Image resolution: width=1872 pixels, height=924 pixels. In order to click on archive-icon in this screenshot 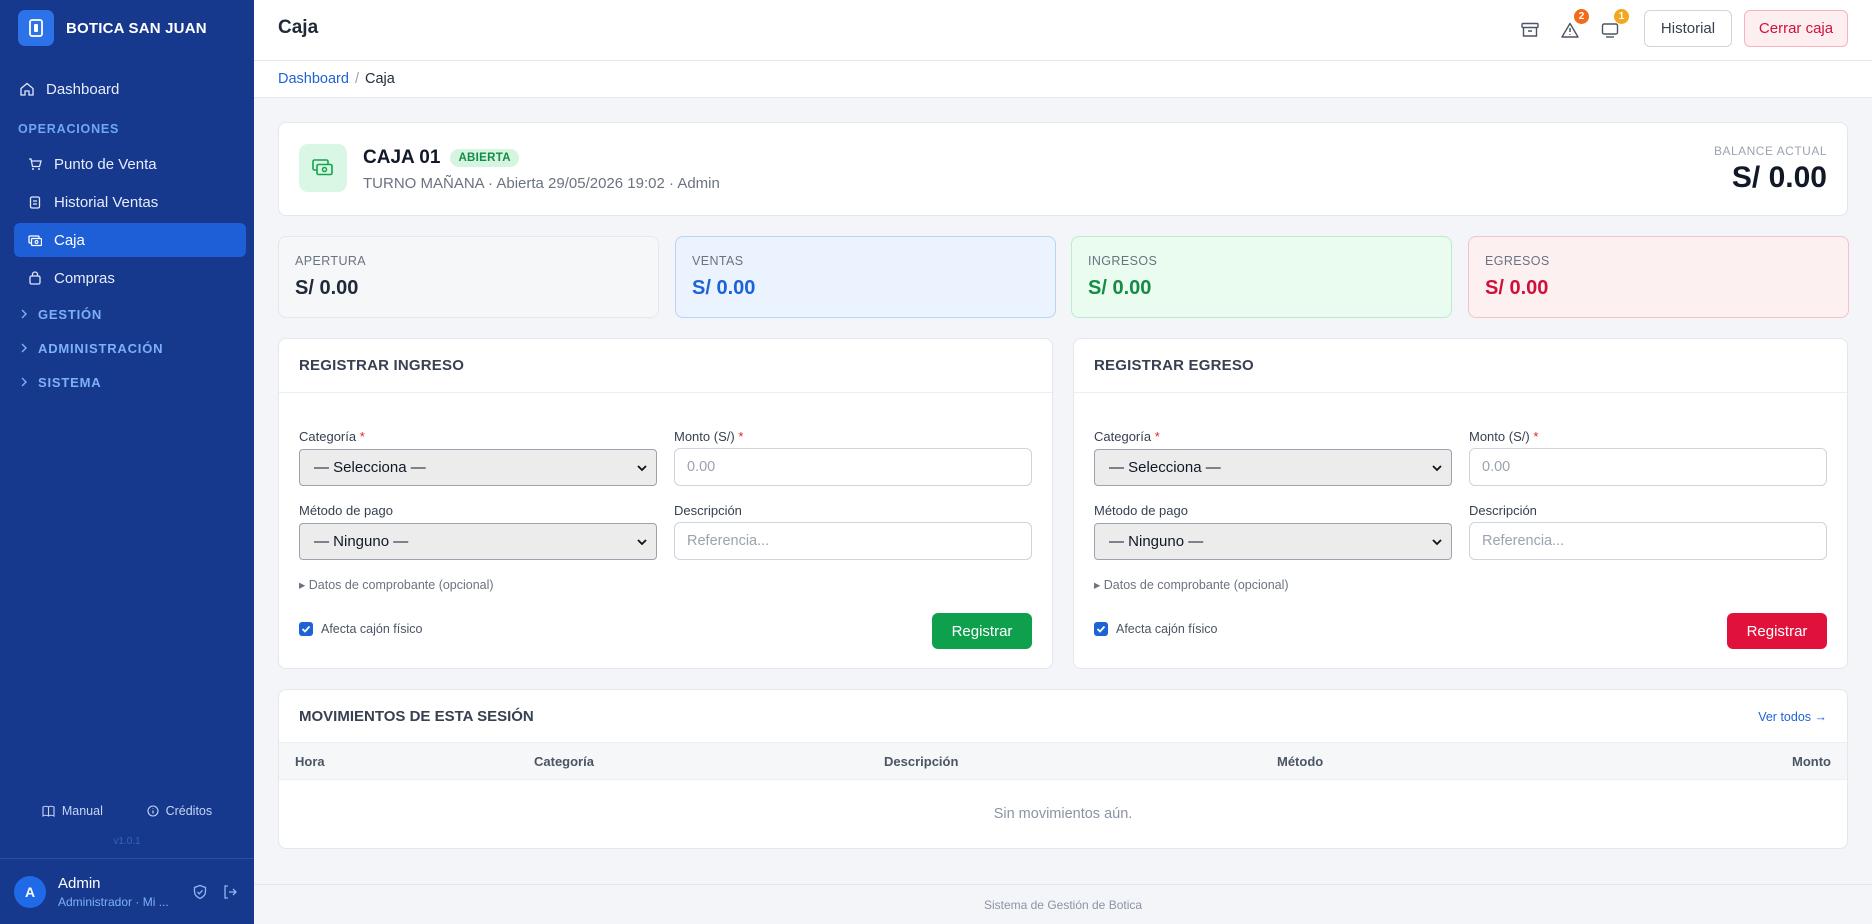, I will do `click(1530, 29)`.